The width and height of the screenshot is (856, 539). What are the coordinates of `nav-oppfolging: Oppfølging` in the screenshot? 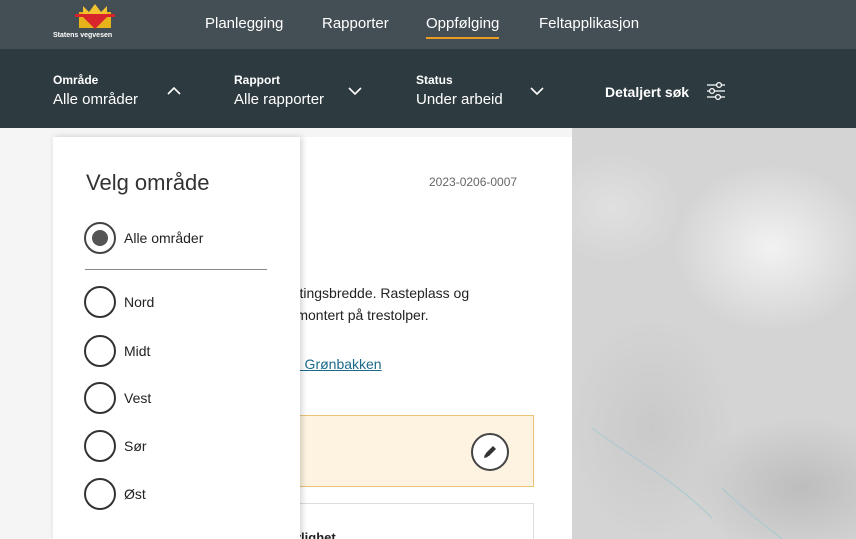 It's located at (463, 27).